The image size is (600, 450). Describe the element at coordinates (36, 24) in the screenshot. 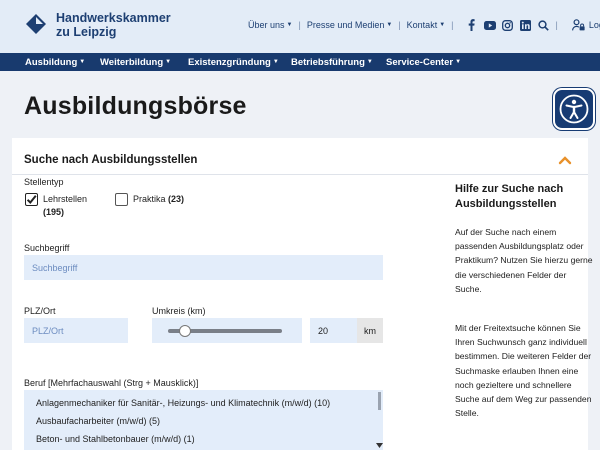

I see `hwk-logo-icon` at that location.